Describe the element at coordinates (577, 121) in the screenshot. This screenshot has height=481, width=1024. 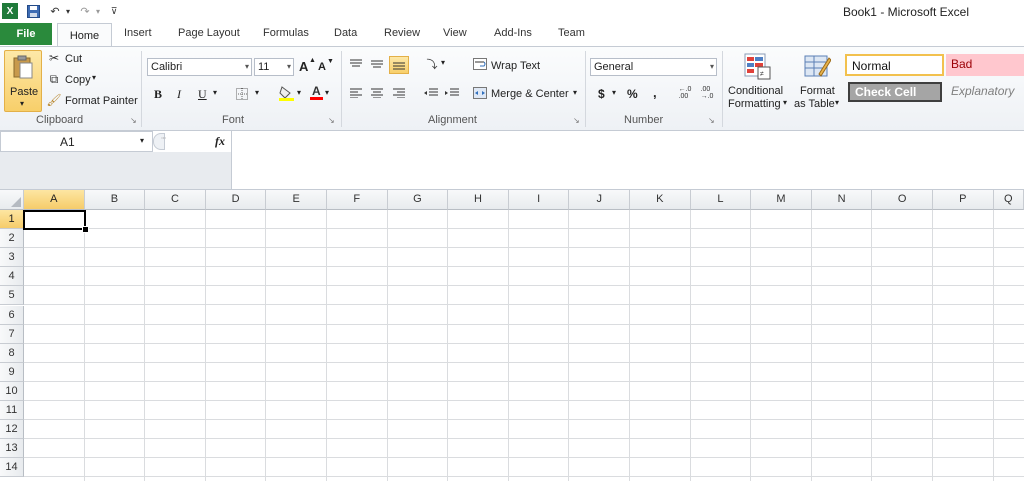
I see `alignment-launcher-icon: ↘` at that location.